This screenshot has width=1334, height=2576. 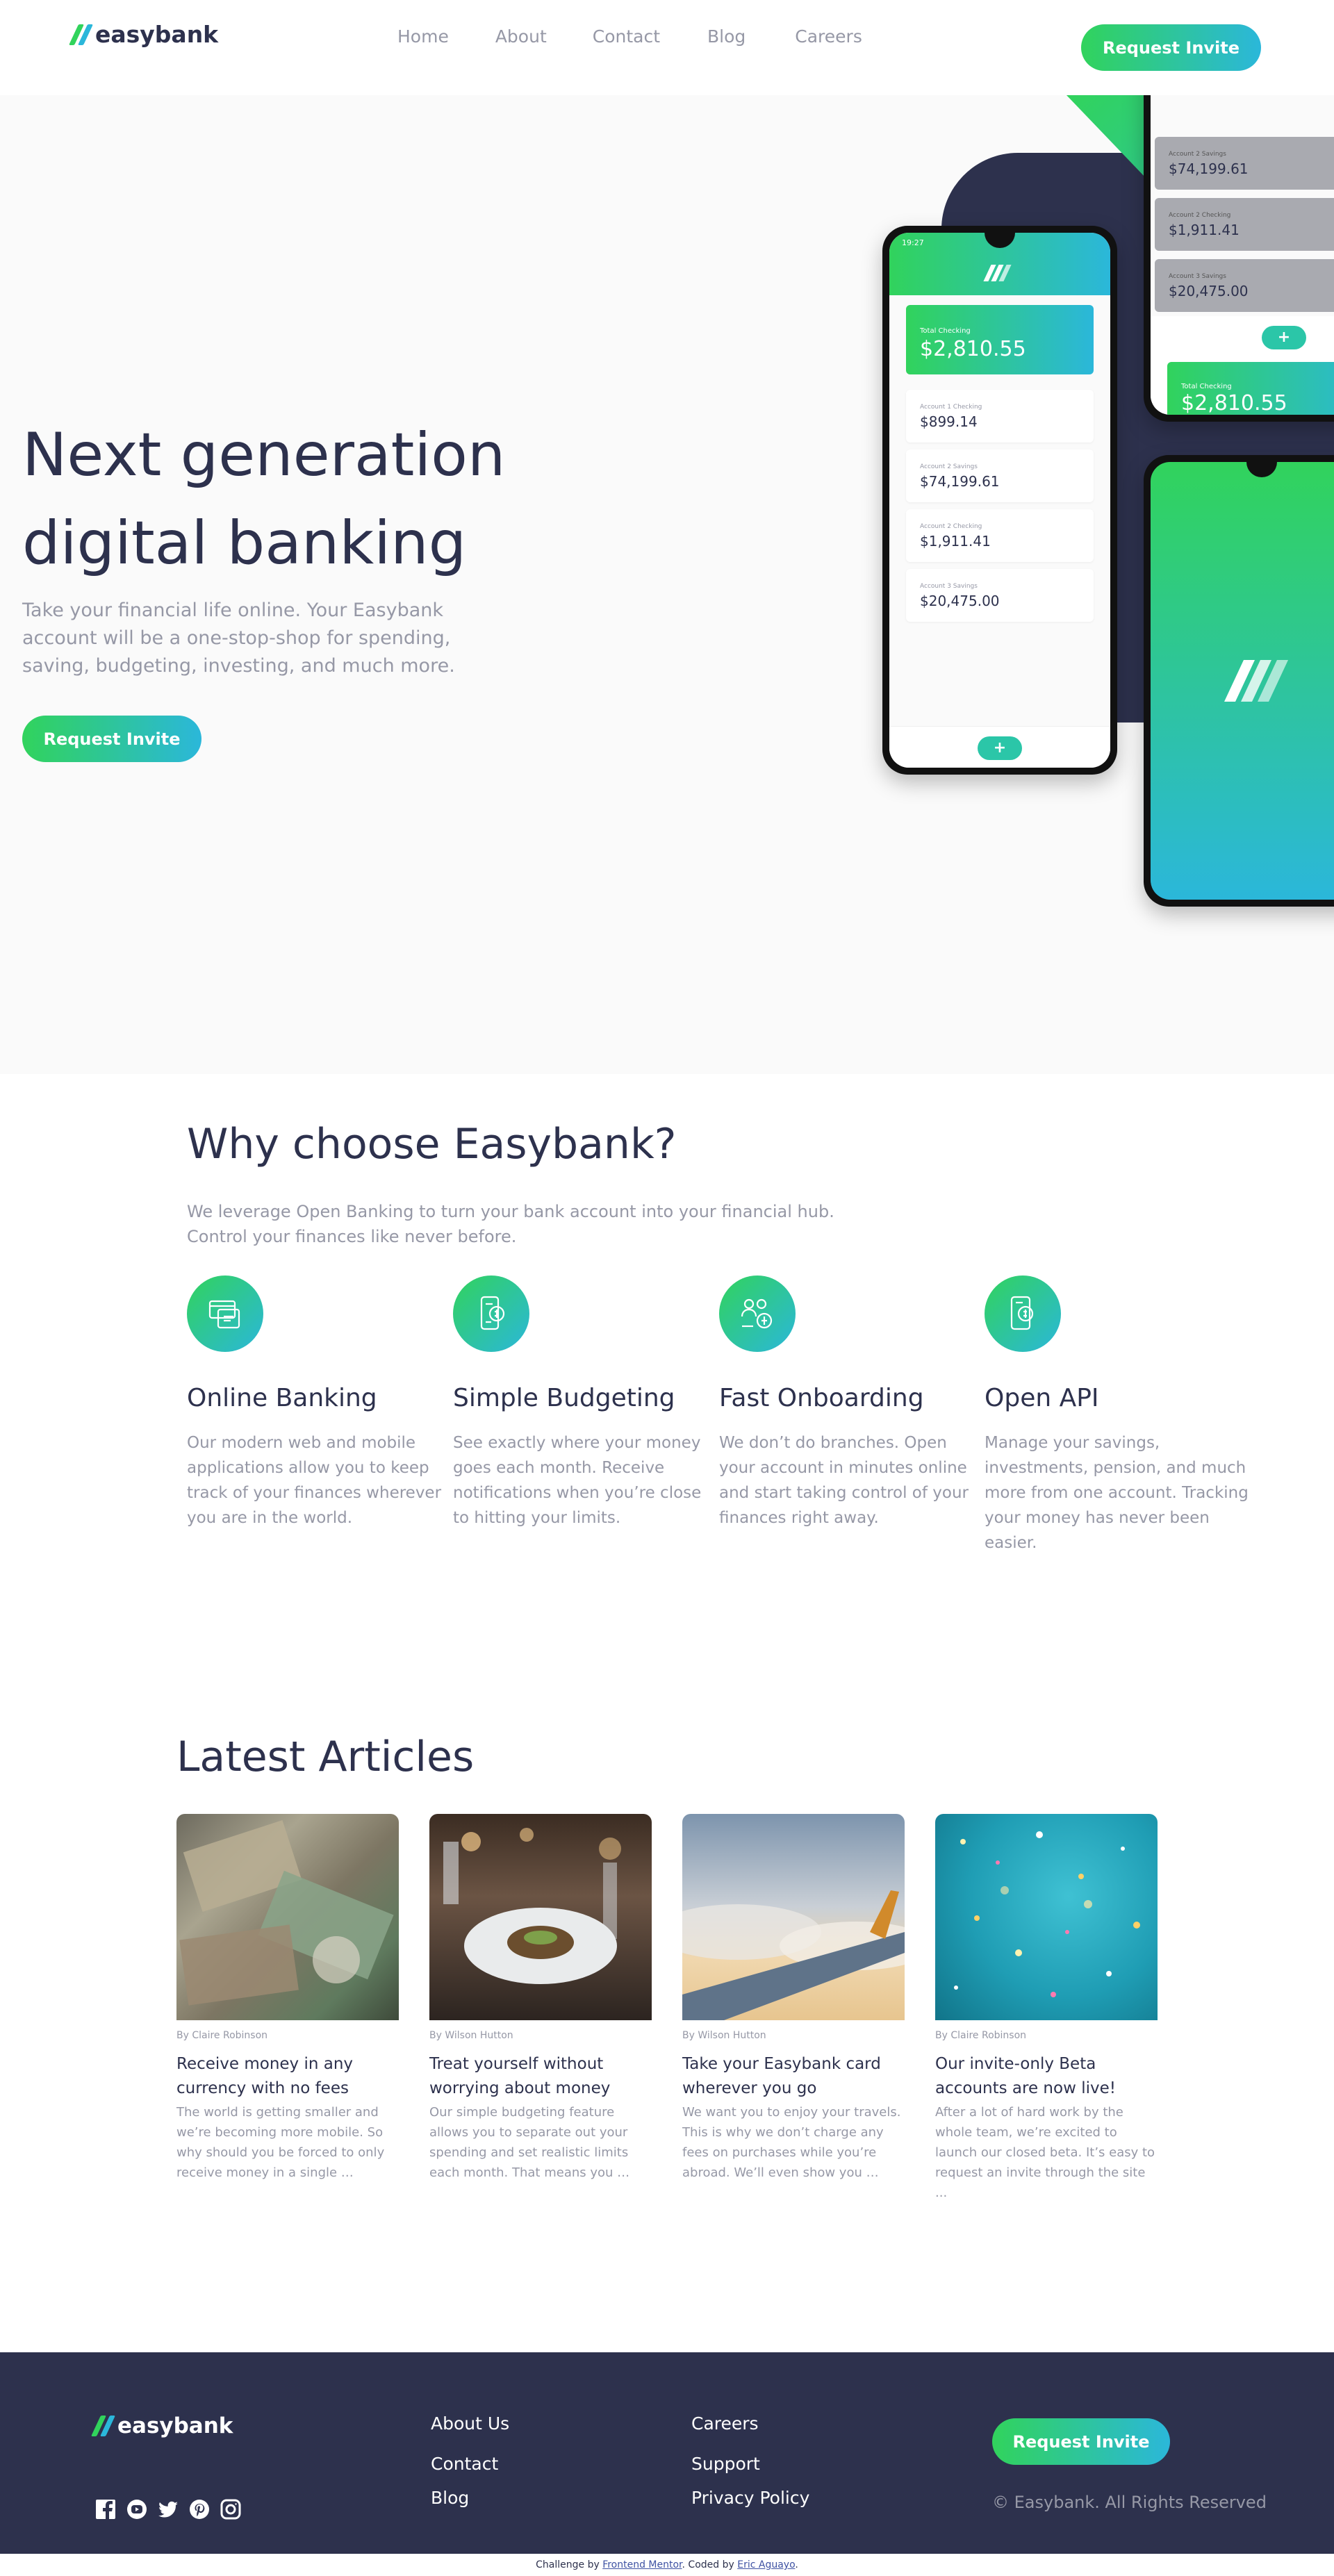 What do you see at coordinates (750, 2424) in the screenshot?
I see `footer-link-careers: Careers` at bounding box center [750, 2424].